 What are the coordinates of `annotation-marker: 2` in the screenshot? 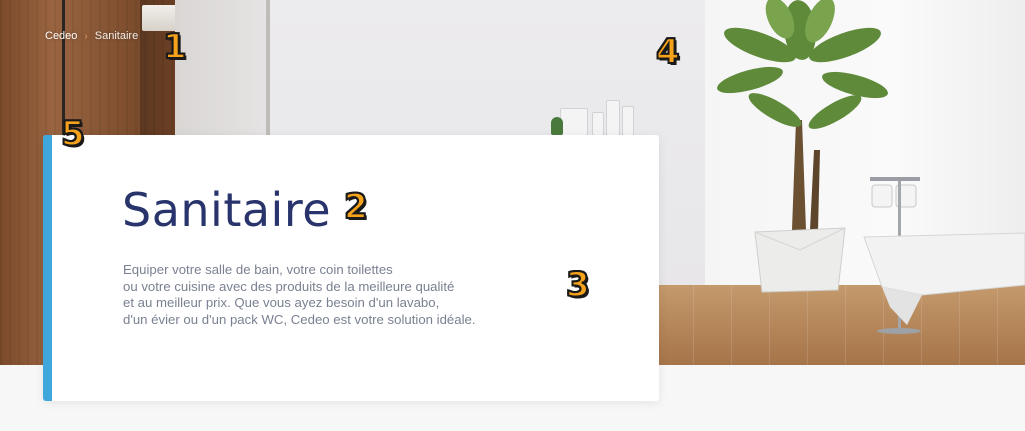 It's located at (356, 207).